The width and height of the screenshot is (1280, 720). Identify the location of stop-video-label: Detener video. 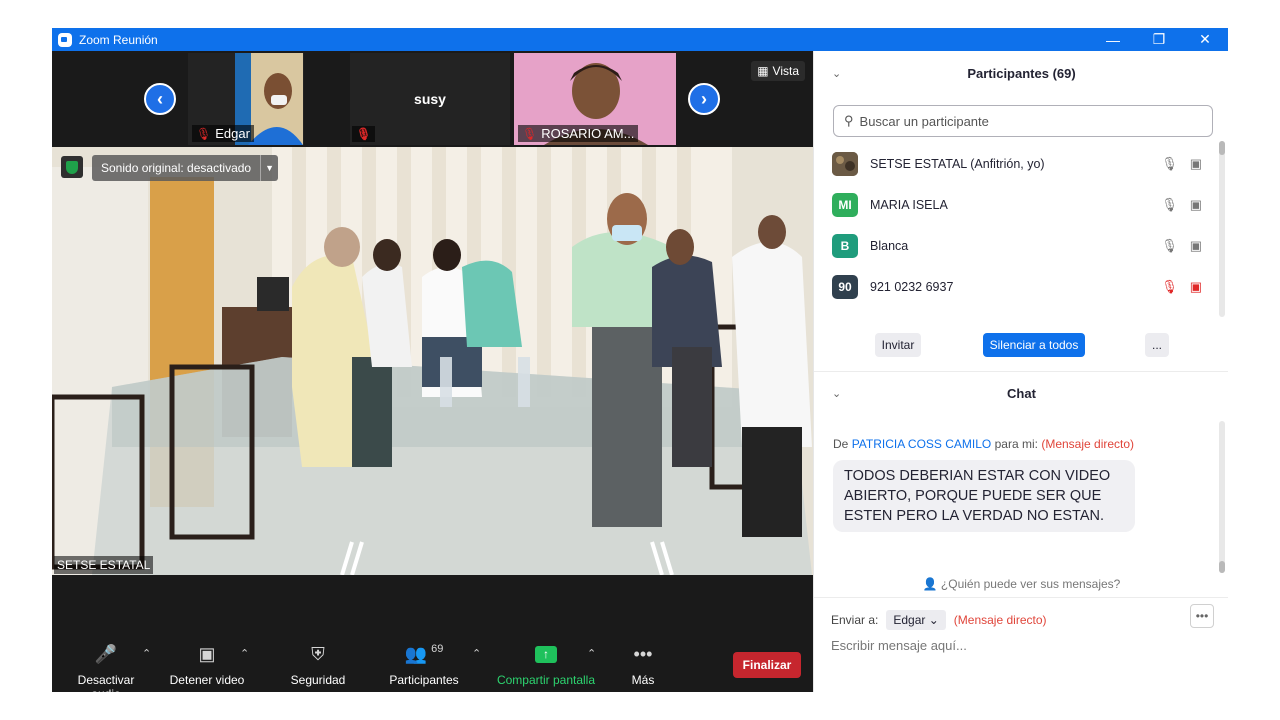
(207, 680).